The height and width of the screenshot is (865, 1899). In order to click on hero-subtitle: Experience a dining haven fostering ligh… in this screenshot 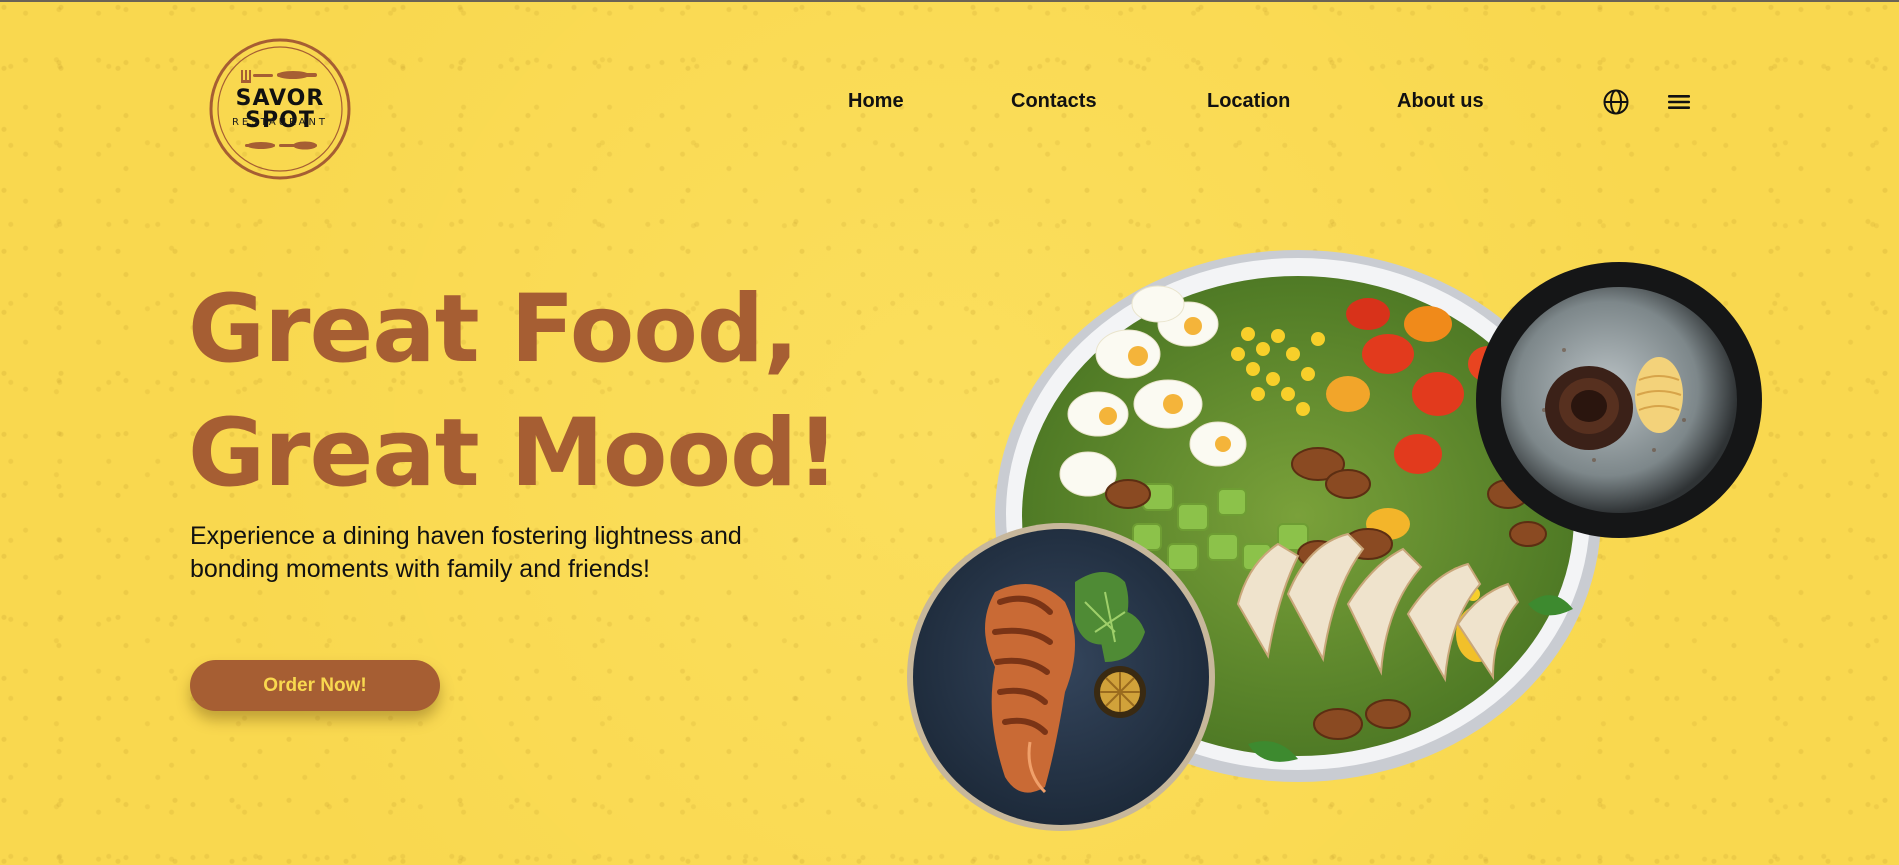, I will do `click(466, 552)`.